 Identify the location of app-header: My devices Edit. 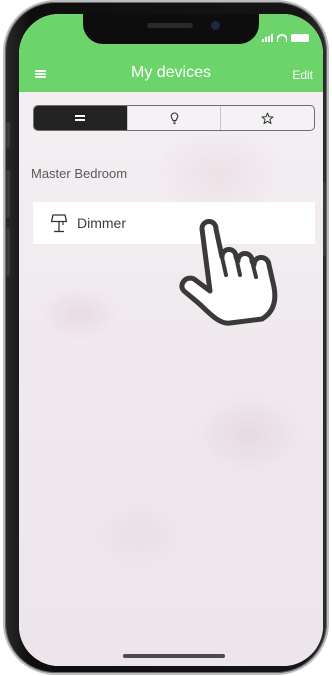
(171, 53).